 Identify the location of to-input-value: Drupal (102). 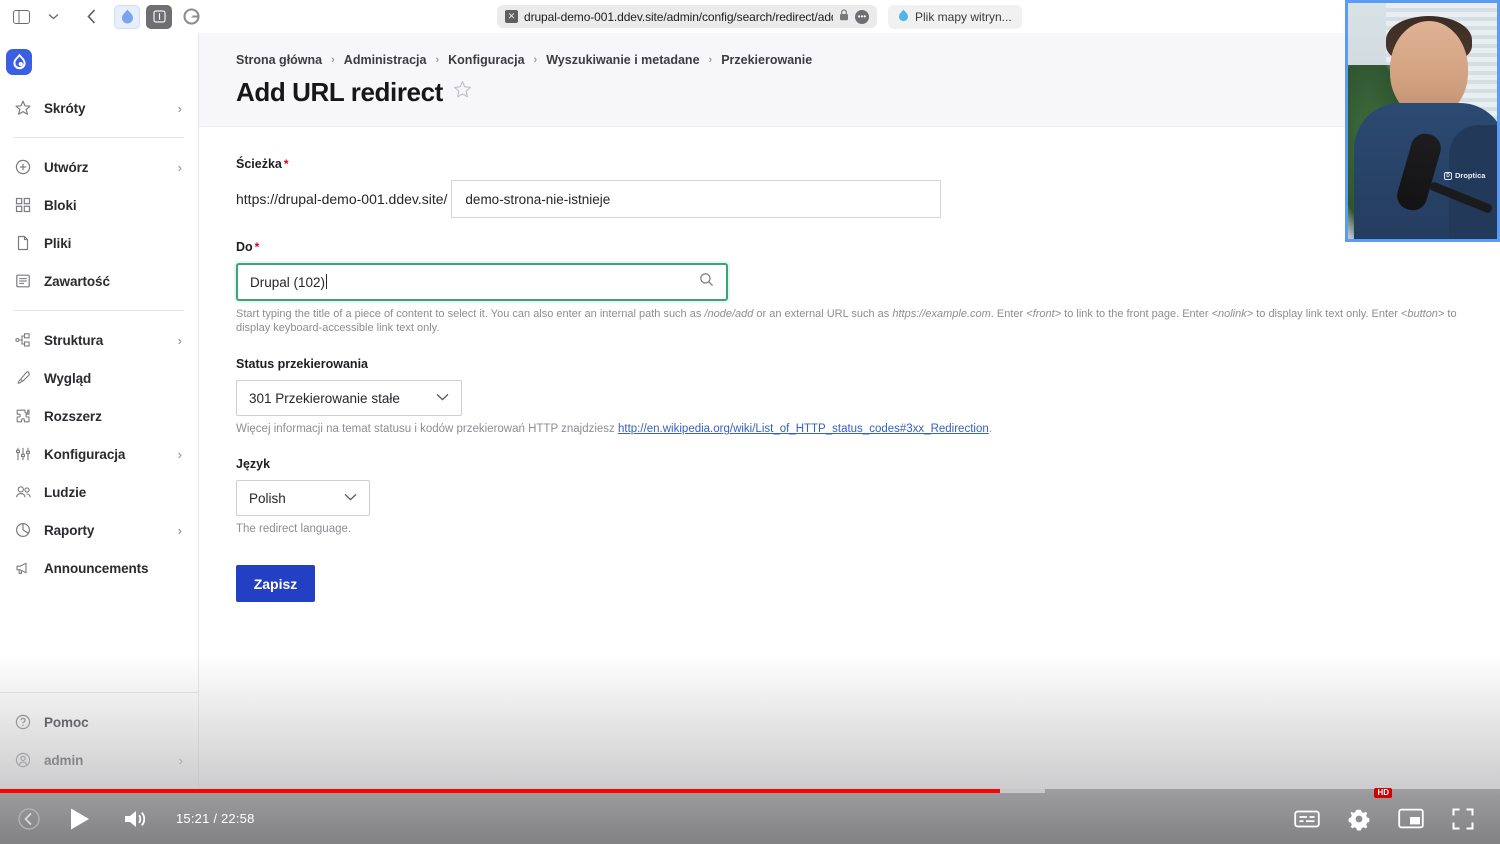
(474, 282).